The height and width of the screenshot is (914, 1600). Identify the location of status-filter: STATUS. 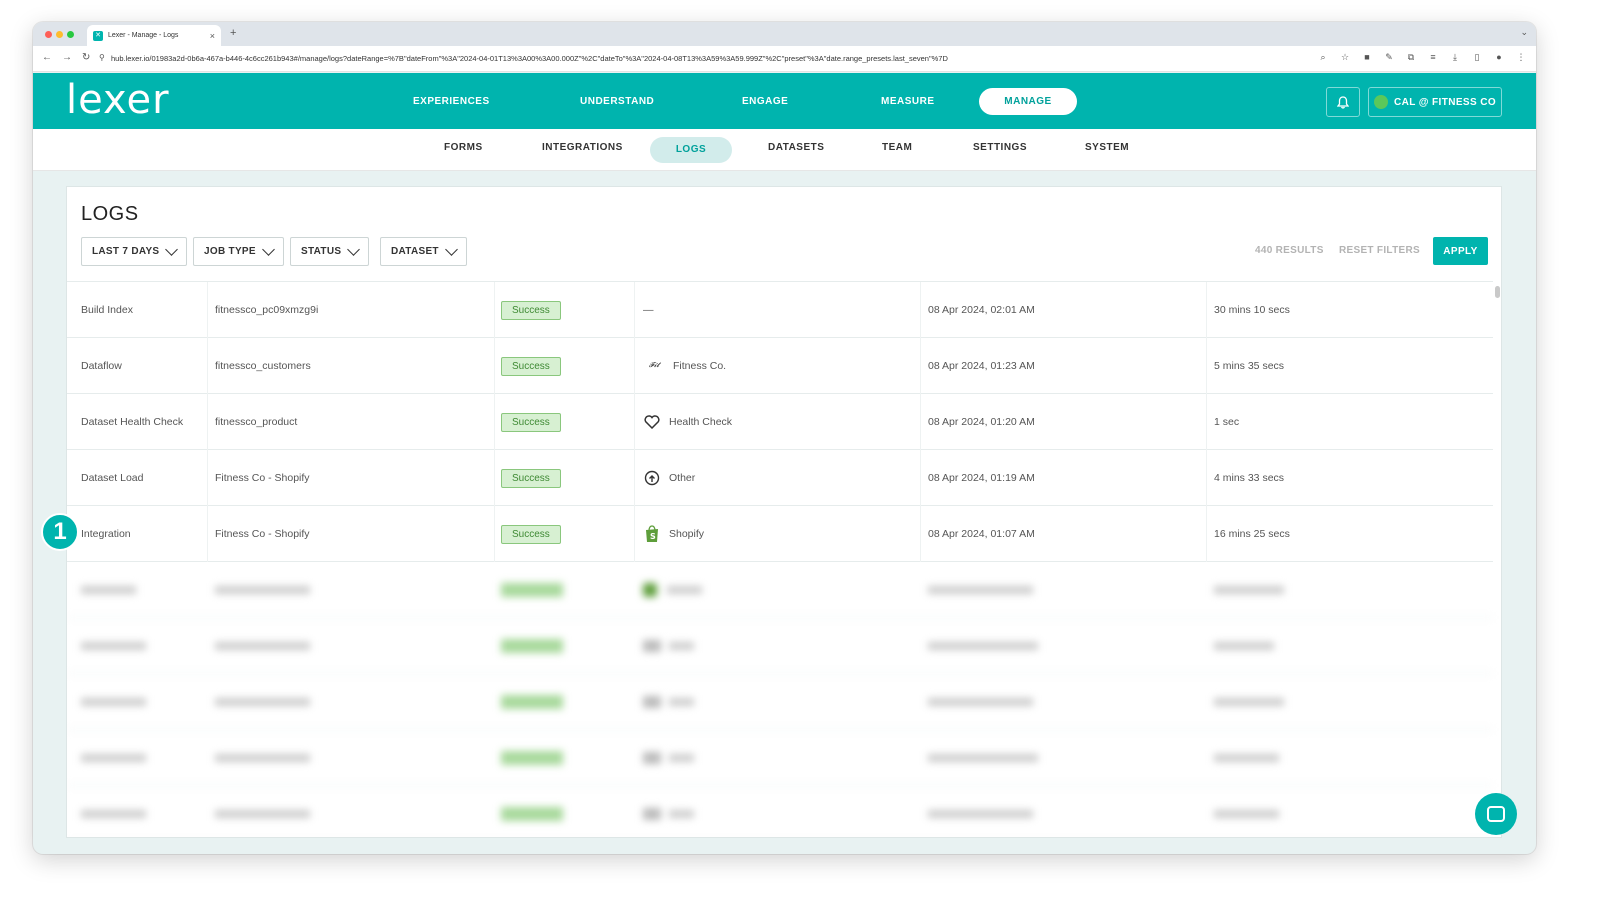
(330, 251).